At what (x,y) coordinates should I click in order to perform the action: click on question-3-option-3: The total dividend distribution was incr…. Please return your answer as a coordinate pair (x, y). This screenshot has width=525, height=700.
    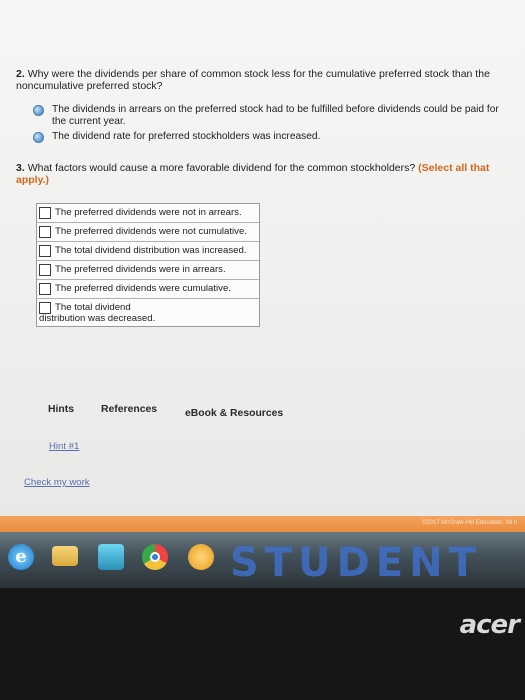
    Looking at the image, I should click on (148, 251).